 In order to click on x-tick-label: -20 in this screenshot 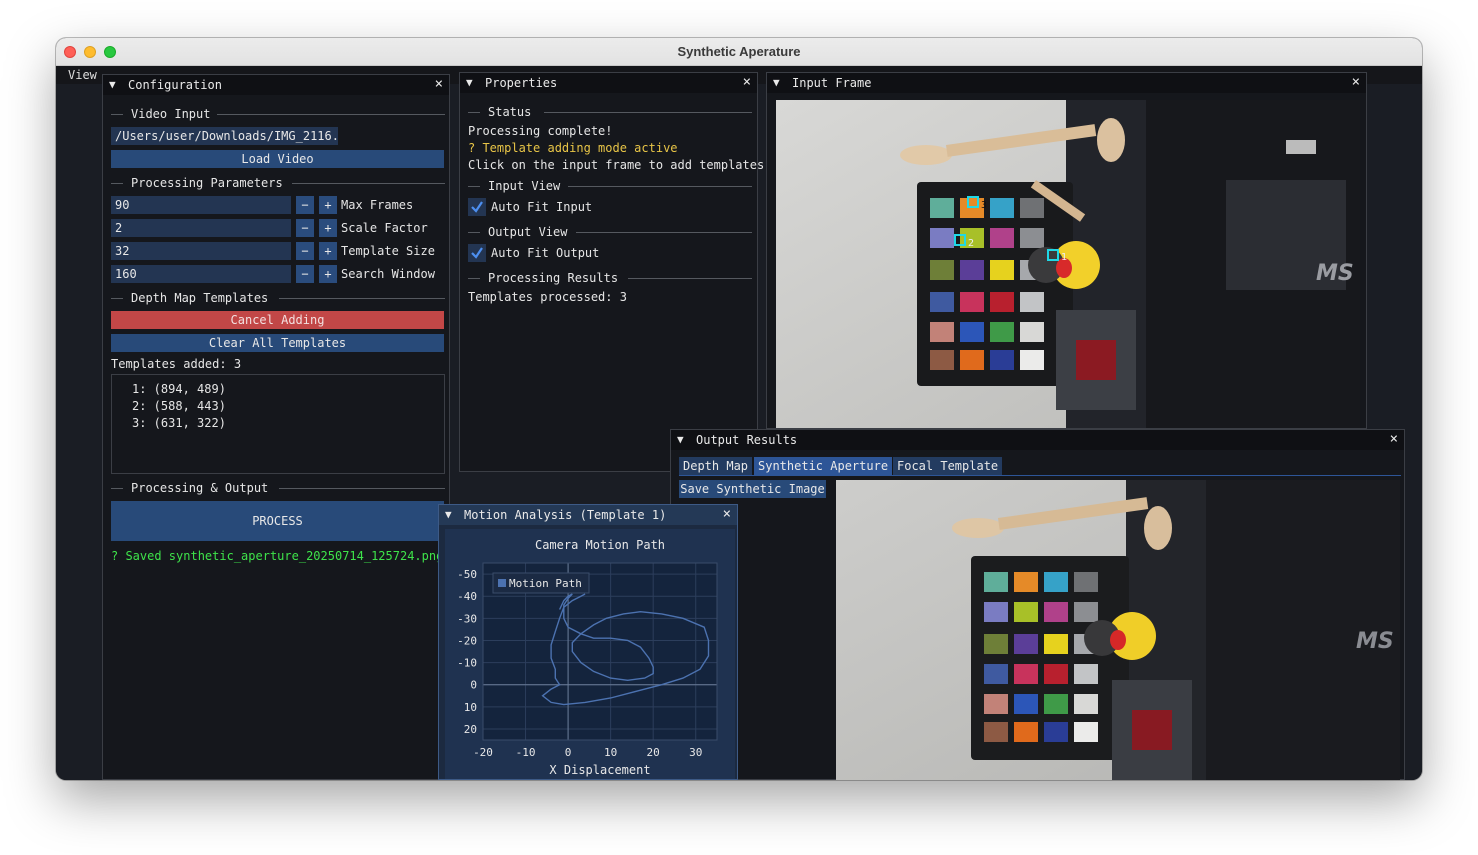, I will do `click(483, 752)`.